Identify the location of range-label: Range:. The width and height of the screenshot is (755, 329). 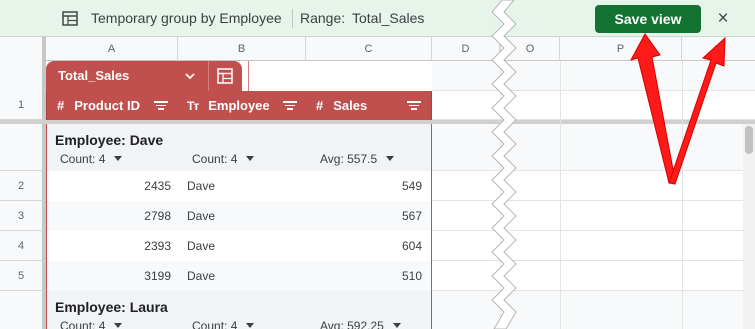
(323, 18).